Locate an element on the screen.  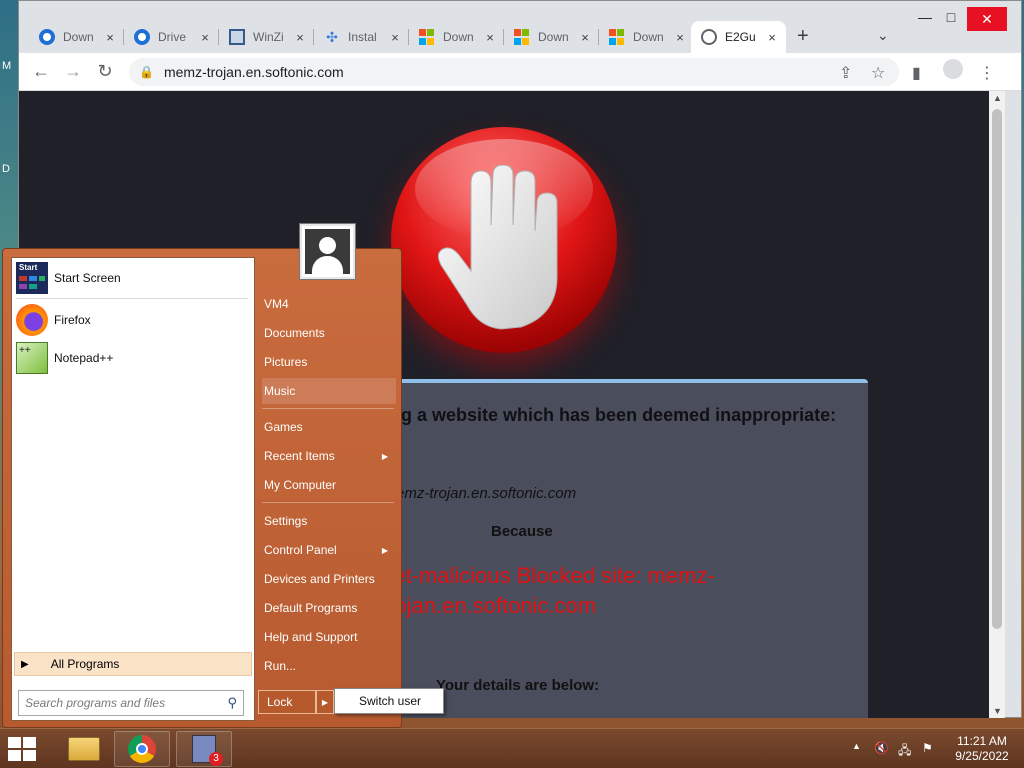
start-screen-icon: Start is located at coordinates (32, 278).